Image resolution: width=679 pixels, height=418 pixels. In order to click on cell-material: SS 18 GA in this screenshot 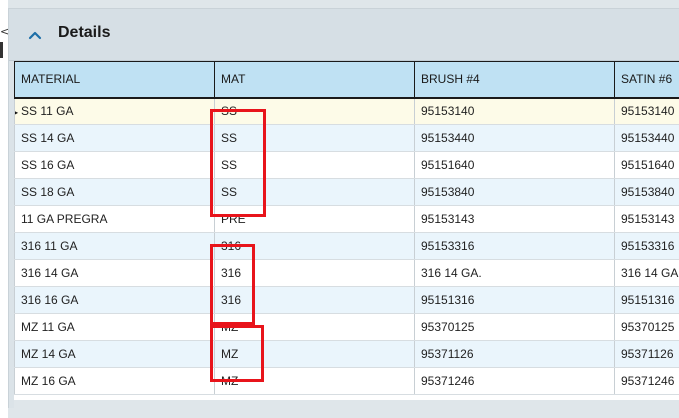, I will do `click(114, 192)`.